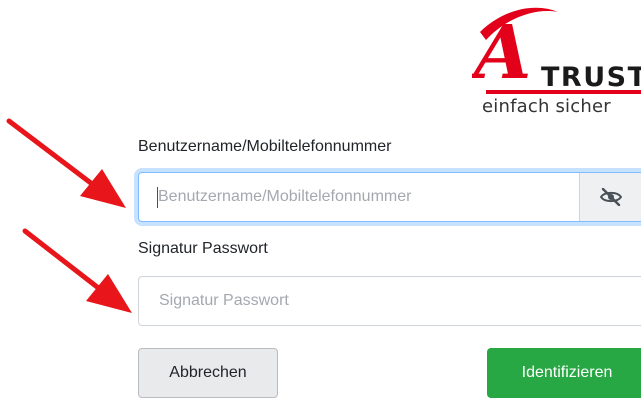 The height and width of the screenshot is (399, 641). Describe the element at coordinates (157, 197) in the screenshot. I see `text-cursor` at that location.